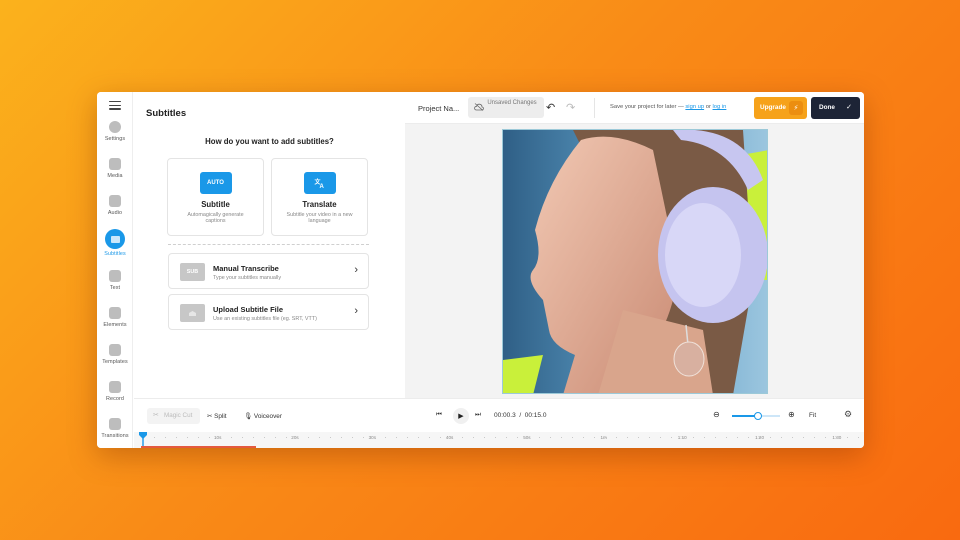 The width and height of the screenshot is (960, 540). What do you see at coordinates (527, 437) in the screenshot?
I see `timeline-tick-label: 50s` at bounding box center [527, 437].